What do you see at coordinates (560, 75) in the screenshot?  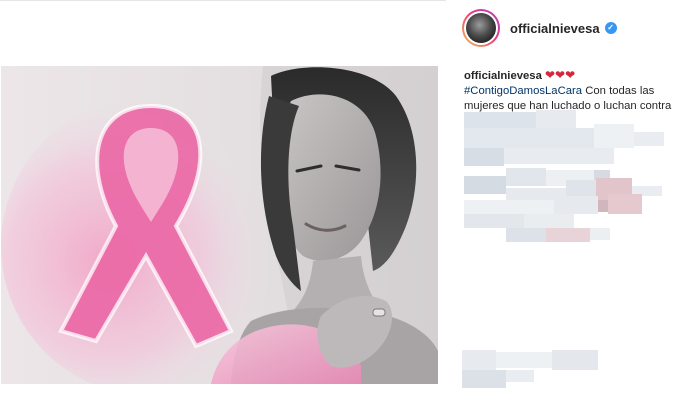 I see `heart-emojis: ❤❤❤` at bounding box center [560, 75].